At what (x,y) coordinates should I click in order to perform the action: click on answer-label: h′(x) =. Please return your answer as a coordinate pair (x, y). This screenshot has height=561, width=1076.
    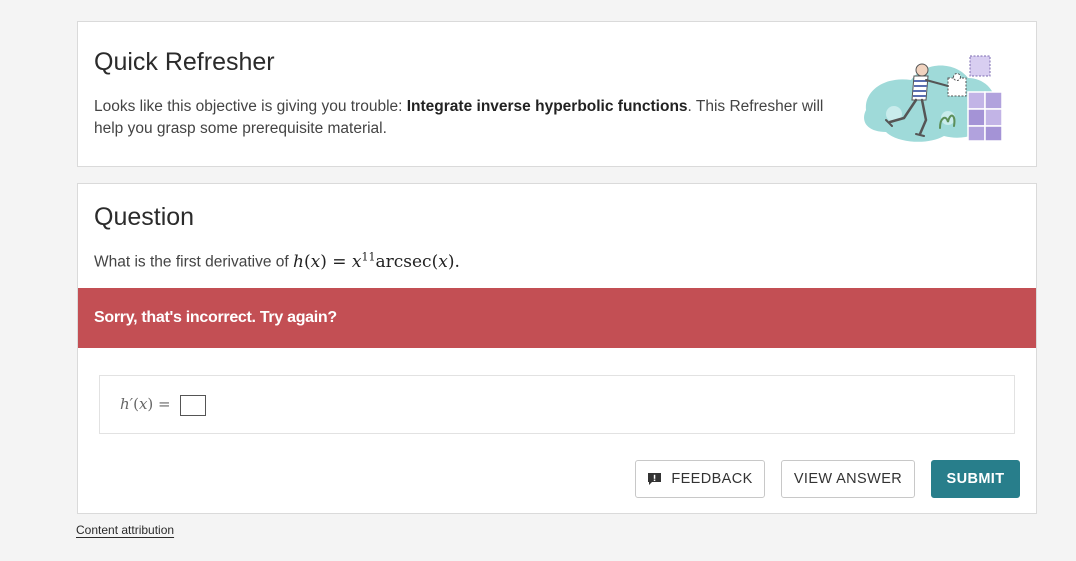
    Looking at the image, I should click on (145, 404).